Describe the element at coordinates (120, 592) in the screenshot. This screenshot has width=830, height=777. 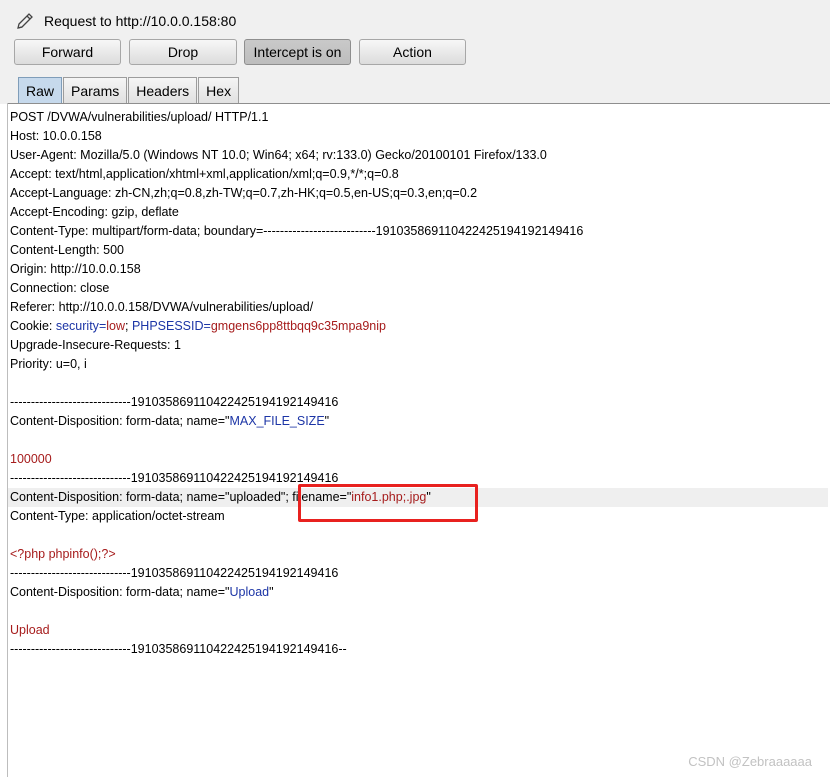
I see `cd3-prefix: Content-Disposition: form-data; name="` at that location.